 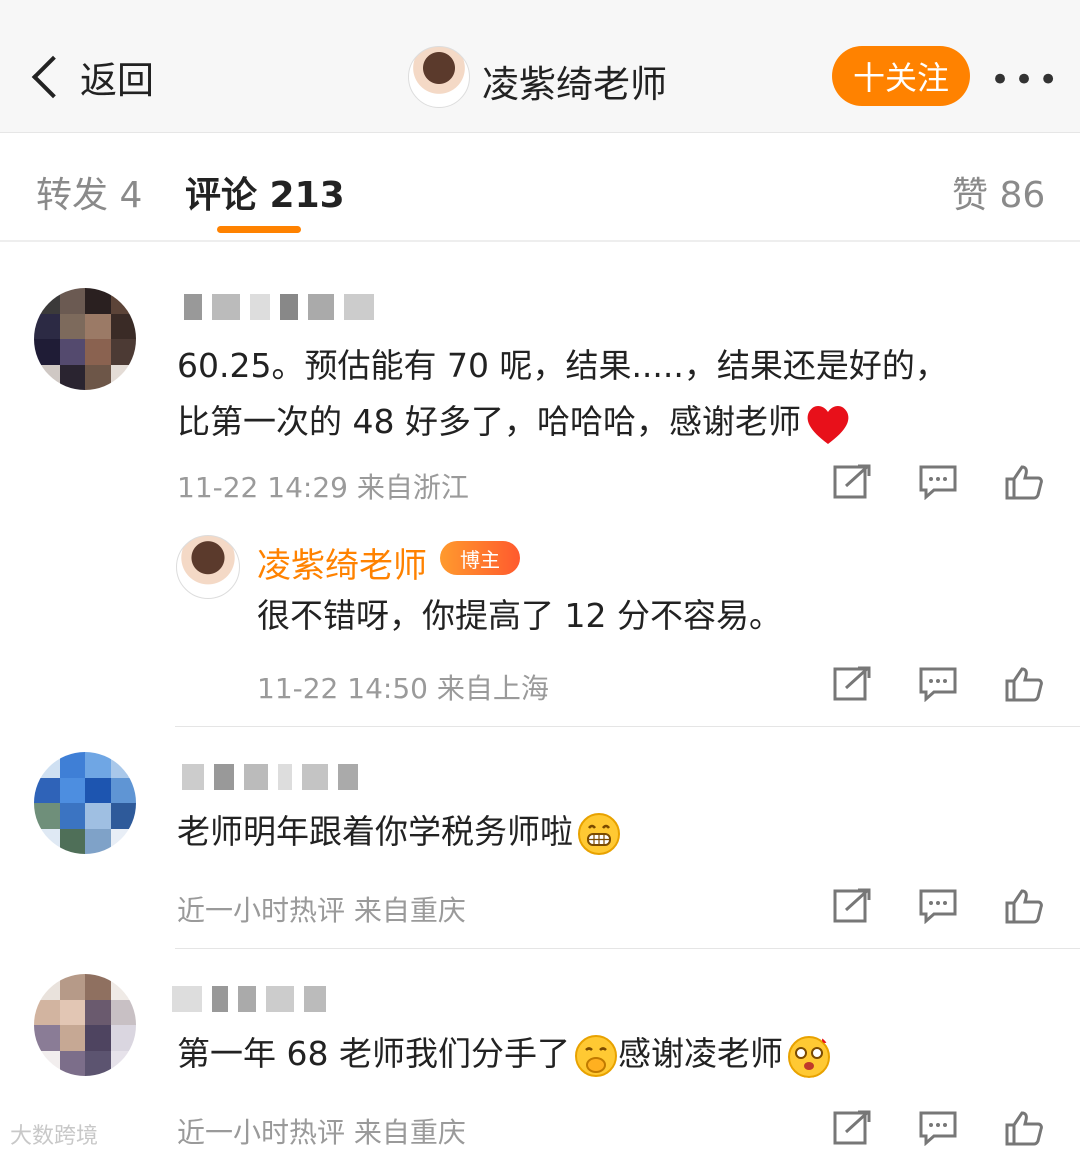 I want to click on comment-text-line: 60.25。预估能有 70 呢，结果.....，结果还是好的，, so click(x=562, y=365).